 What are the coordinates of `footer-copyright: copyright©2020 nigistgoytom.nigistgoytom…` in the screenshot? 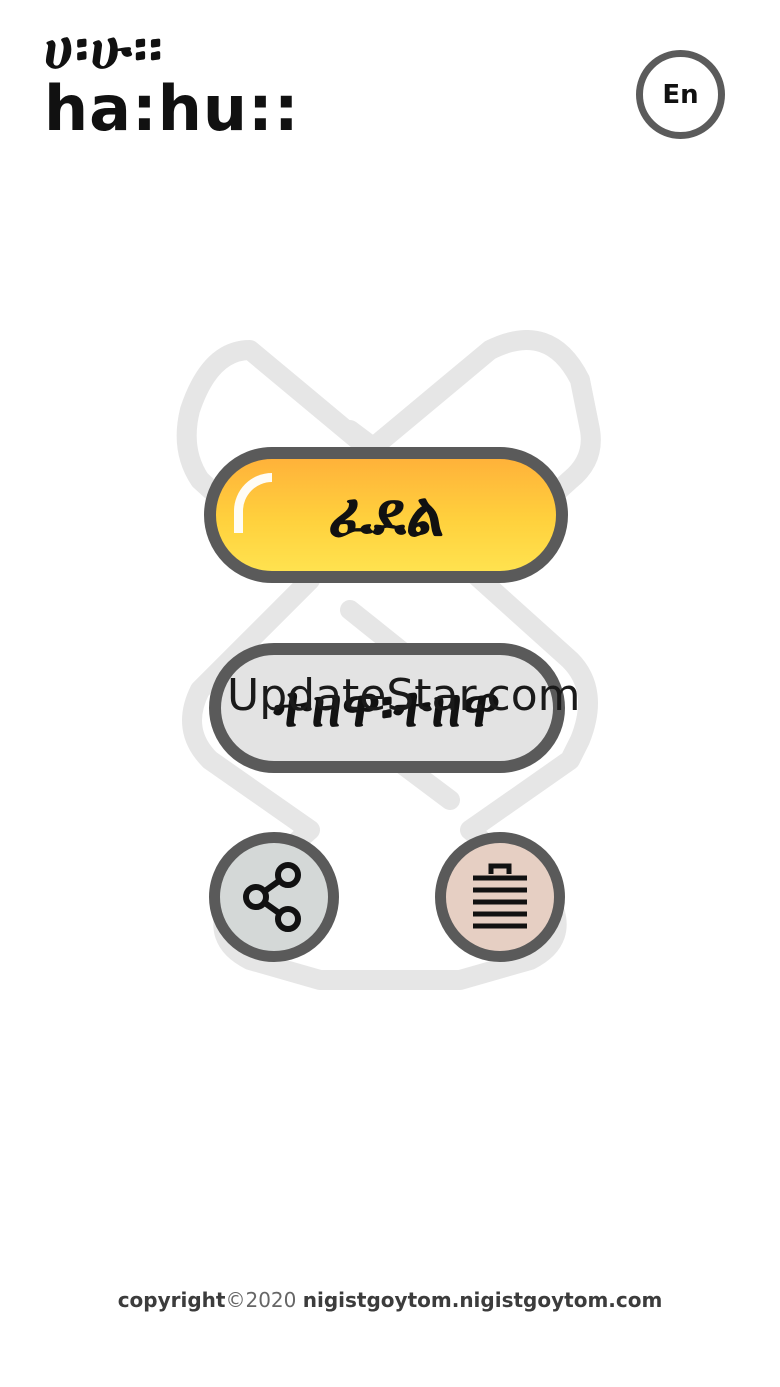 It's located at (390, 1300).